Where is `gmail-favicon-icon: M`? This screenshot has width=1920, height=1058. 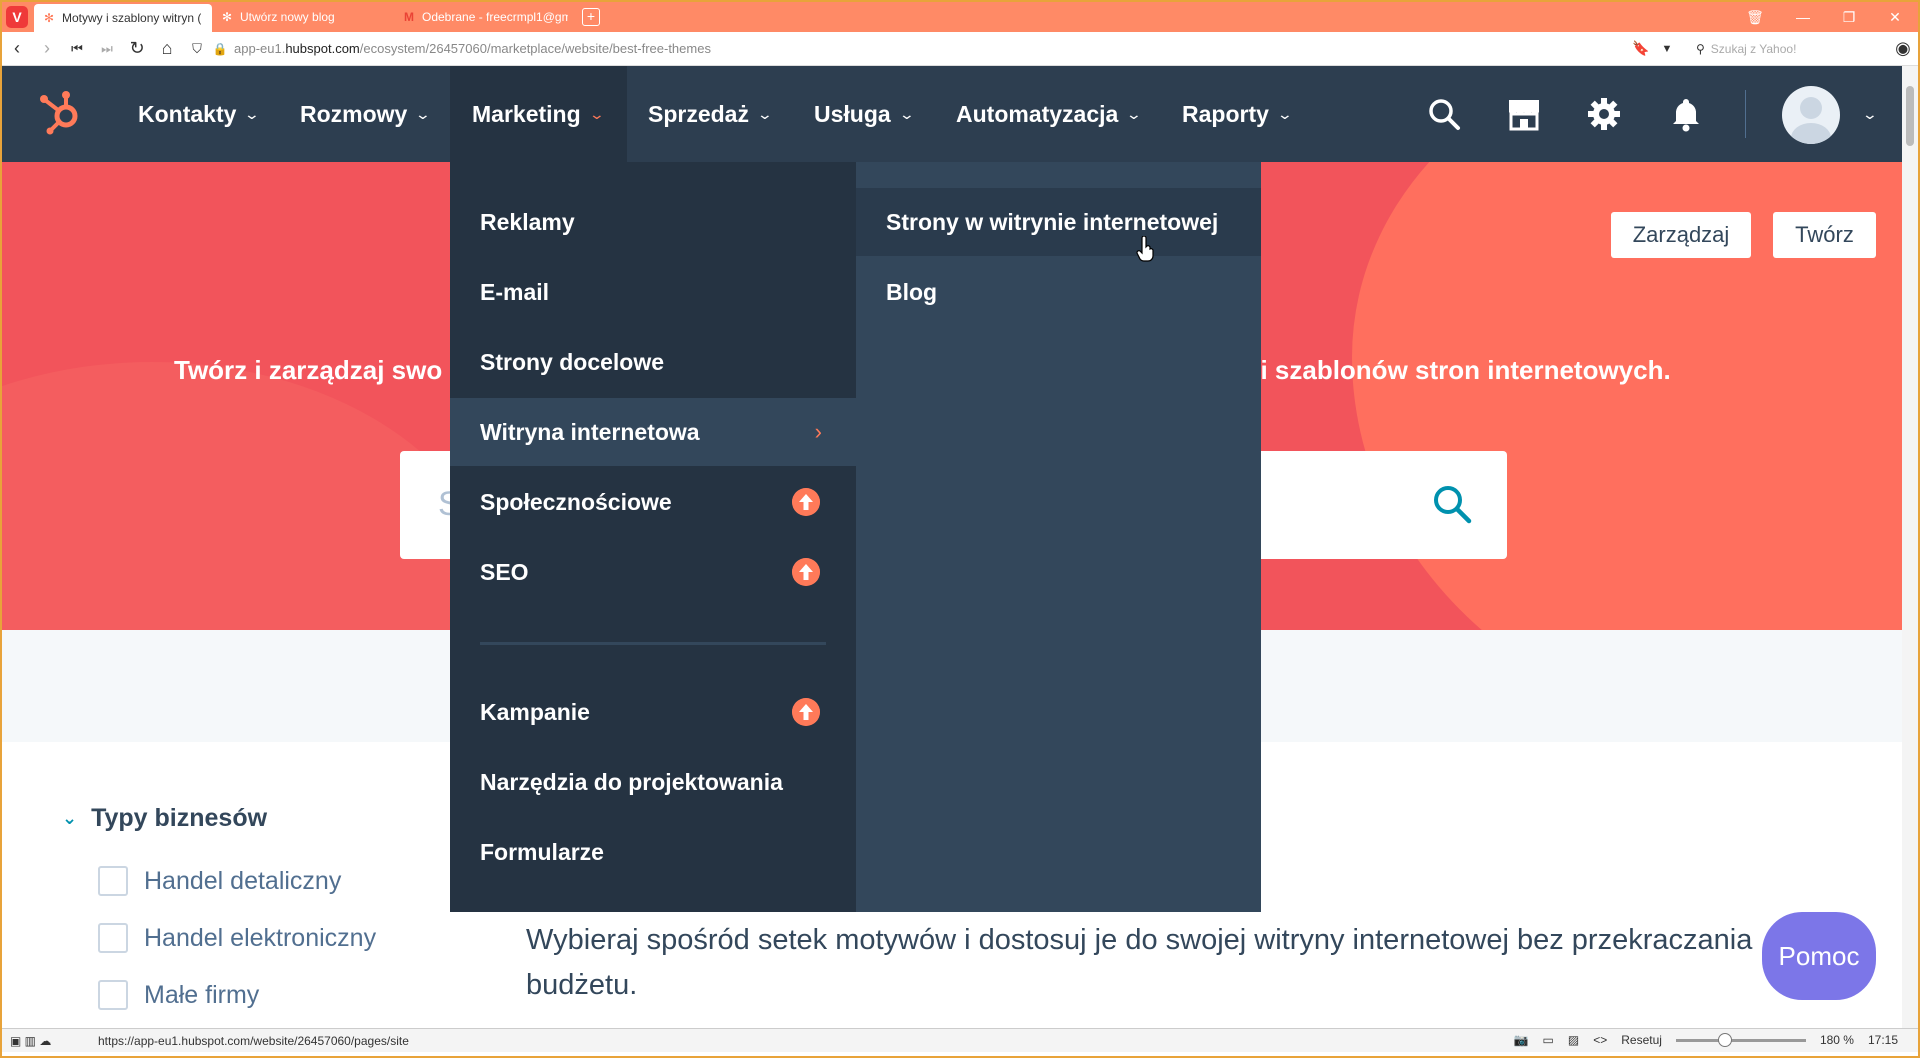 gmail-favicon-icon: M is located at coordinates (409, 17).